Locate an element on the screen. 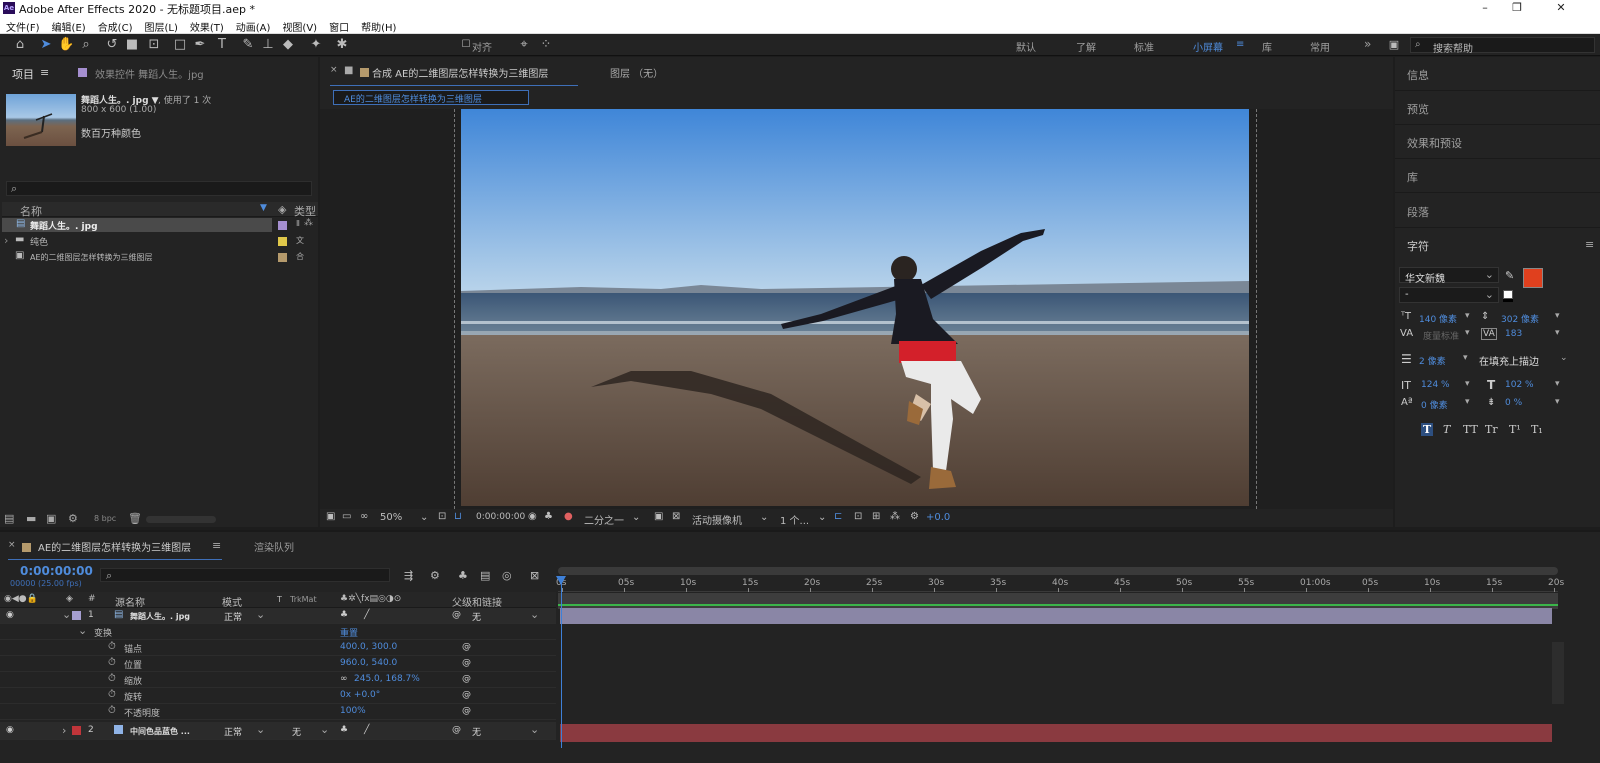 The width and height of the screenshot is (1600, 763). composition-tab: 合成 AE的二维图层怎样转换为三维图层 is located at coordinates (460, 72).